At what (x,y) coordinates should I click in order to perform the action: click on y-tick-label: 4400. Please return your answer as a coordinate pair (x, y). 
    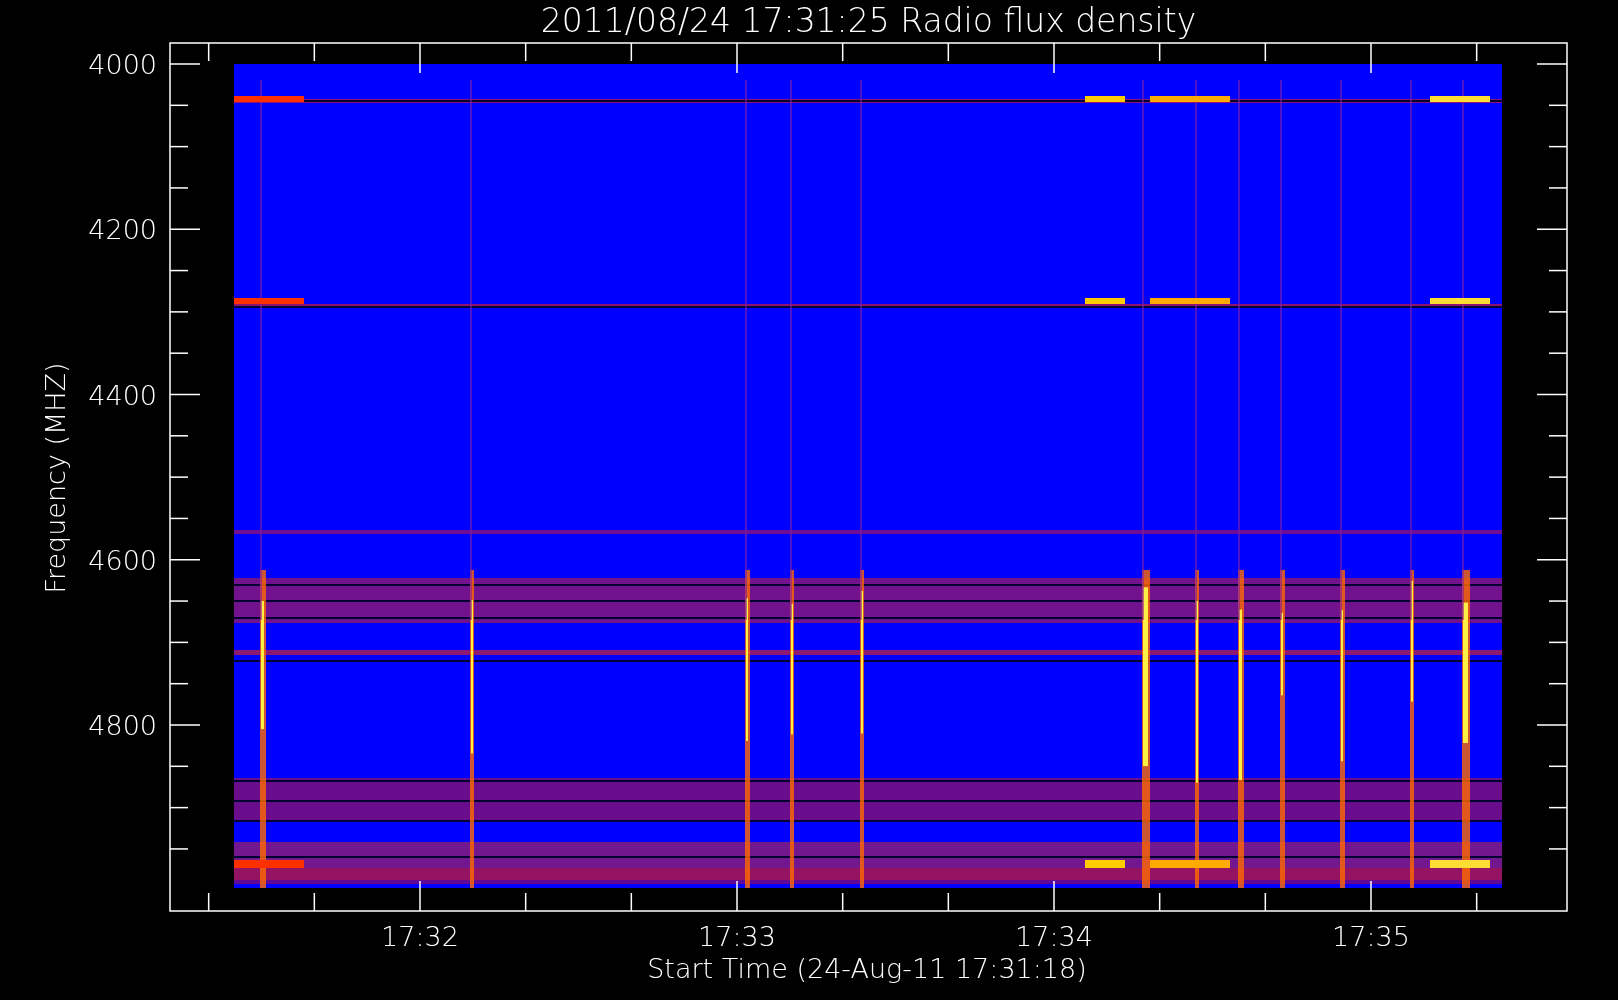
    Looking at the image, I should click on (122, 395).